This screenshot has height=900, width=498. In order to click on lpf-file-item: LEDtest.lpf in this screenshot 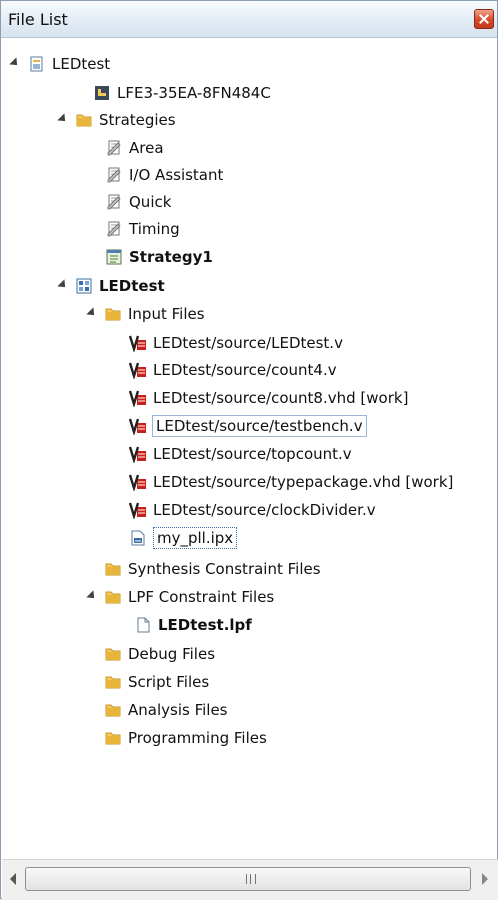, I will do `click(193, 625)`.